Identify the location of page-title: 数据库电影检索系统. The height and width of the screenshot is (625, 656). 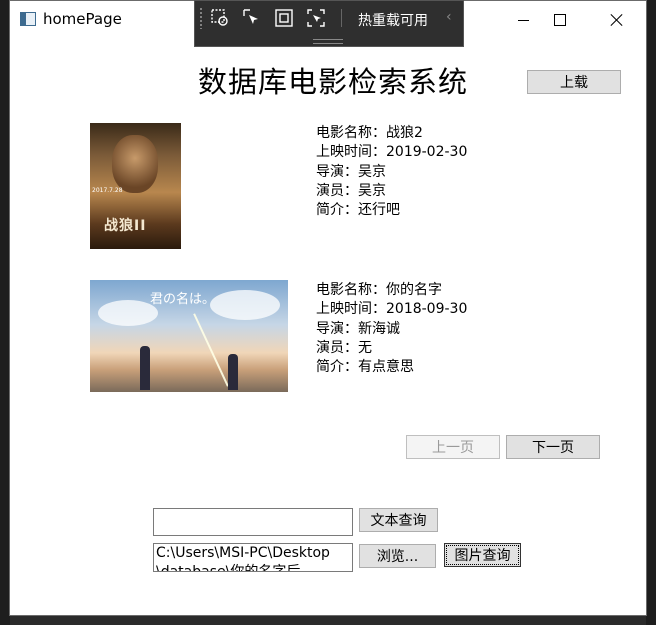
(333, 82).